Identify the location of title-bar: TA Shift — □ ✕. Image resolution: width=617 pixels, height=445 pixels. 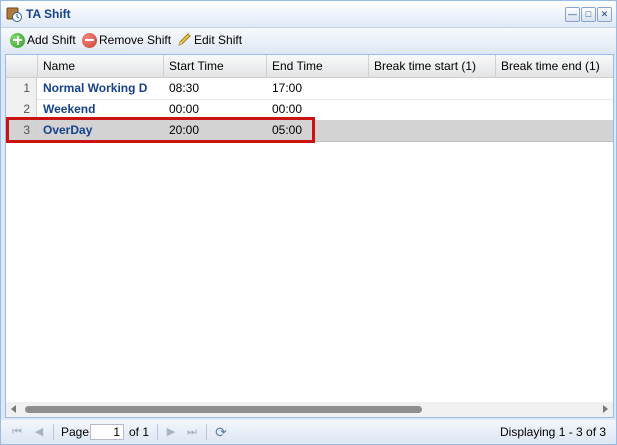
(308, 14).